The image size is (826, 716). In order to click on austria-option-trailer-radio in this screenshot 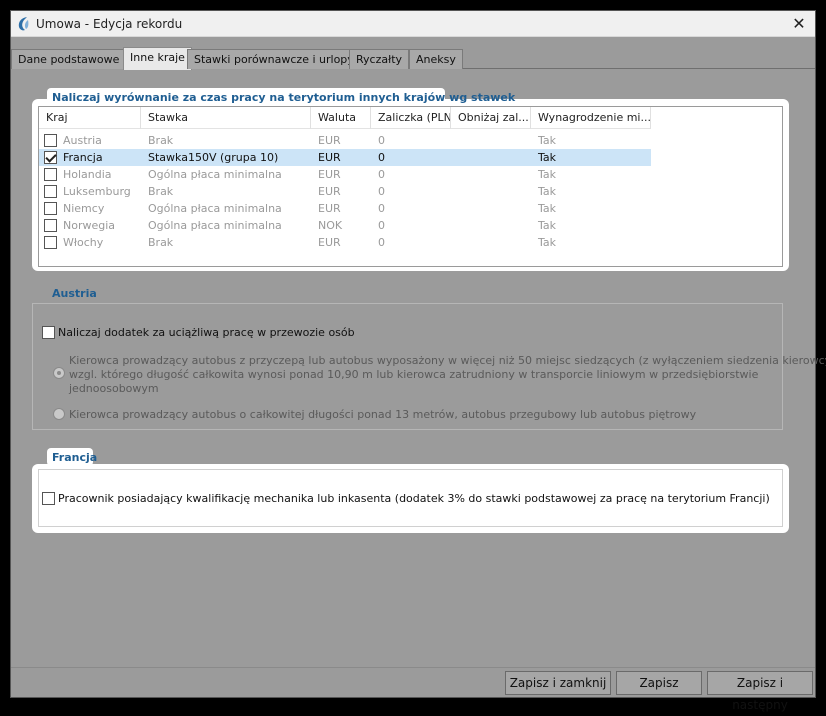, I will do `click(59, 373)`.